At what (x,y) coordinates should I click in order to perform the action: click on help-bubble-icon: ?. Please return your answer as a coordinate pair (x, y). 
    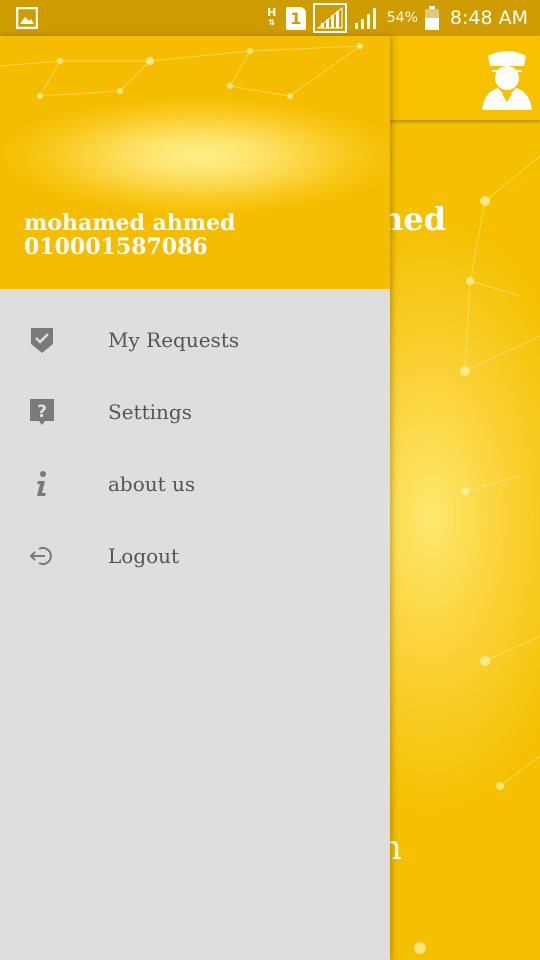
    Looking at the image, I should click on (42, 412).